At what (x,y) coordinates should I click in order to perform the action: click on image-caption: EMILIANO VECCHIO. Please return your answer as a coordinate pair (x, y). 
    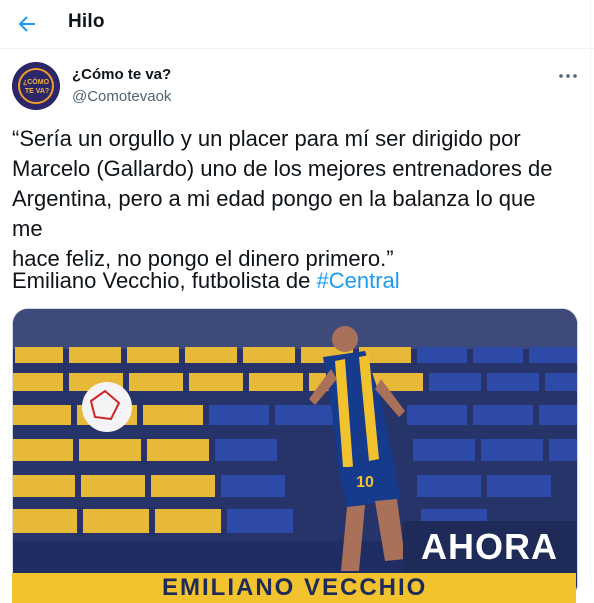
    Looking at the image, I should click on (295, 587).